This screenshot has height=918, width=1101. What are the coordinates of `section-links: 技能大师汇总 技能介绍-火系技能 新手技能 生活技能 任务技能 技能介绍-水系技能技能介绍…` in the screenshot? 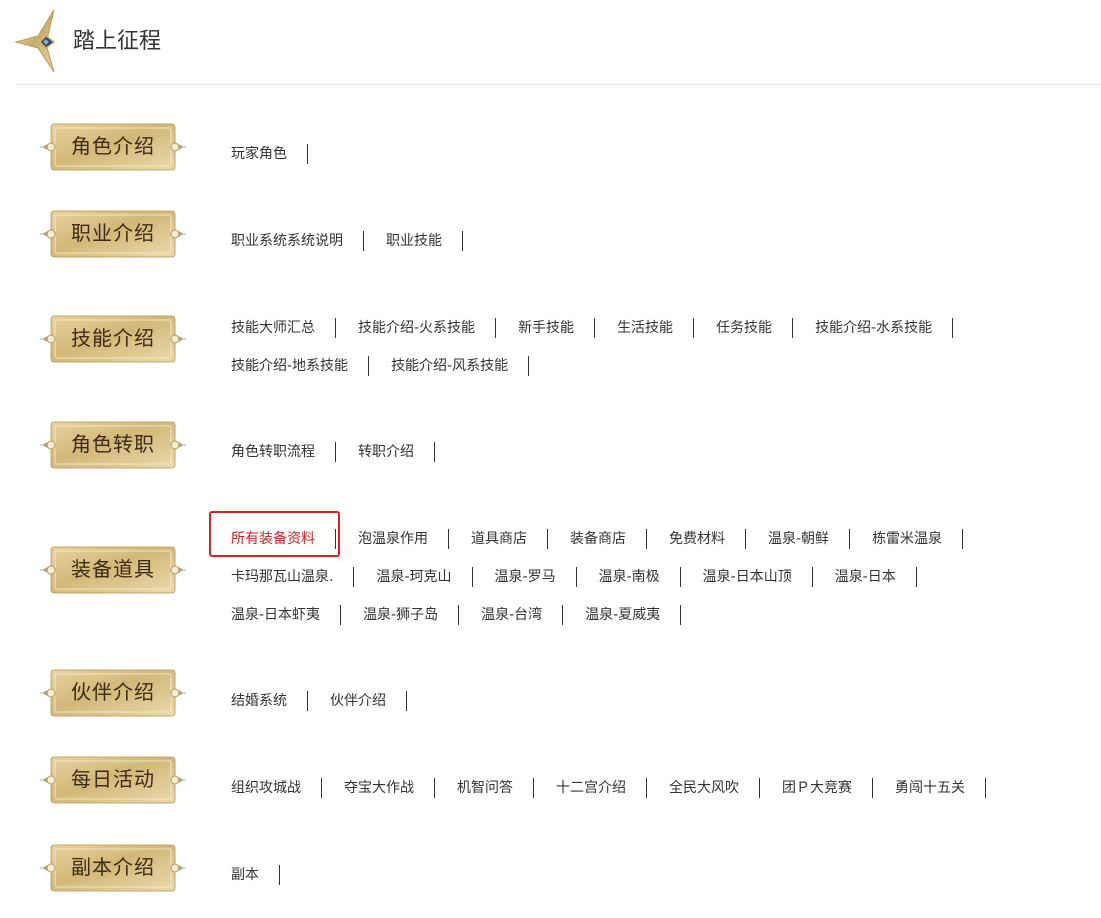 It's located at (661, 355).